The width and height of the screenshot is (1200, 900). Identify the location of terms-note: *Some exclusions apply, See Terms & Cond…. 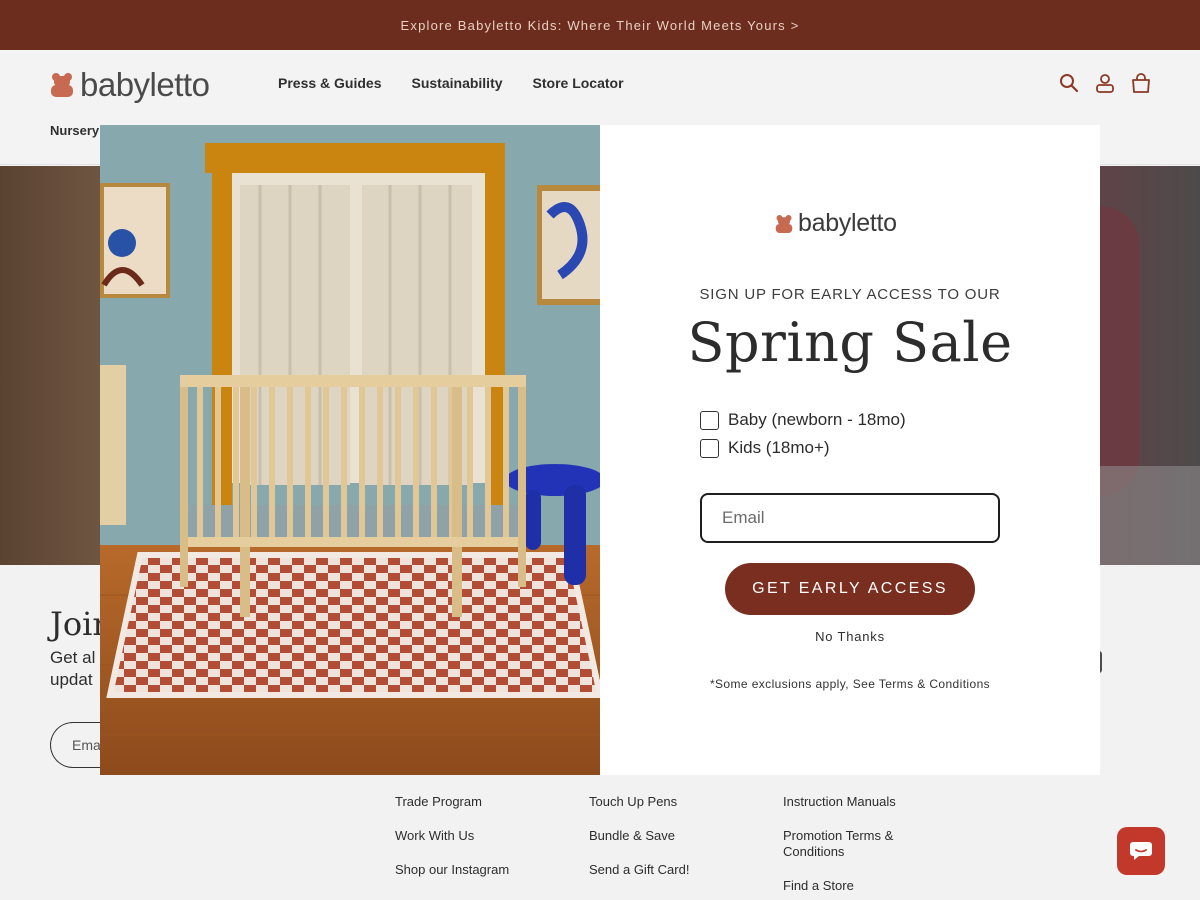
(850, 684).